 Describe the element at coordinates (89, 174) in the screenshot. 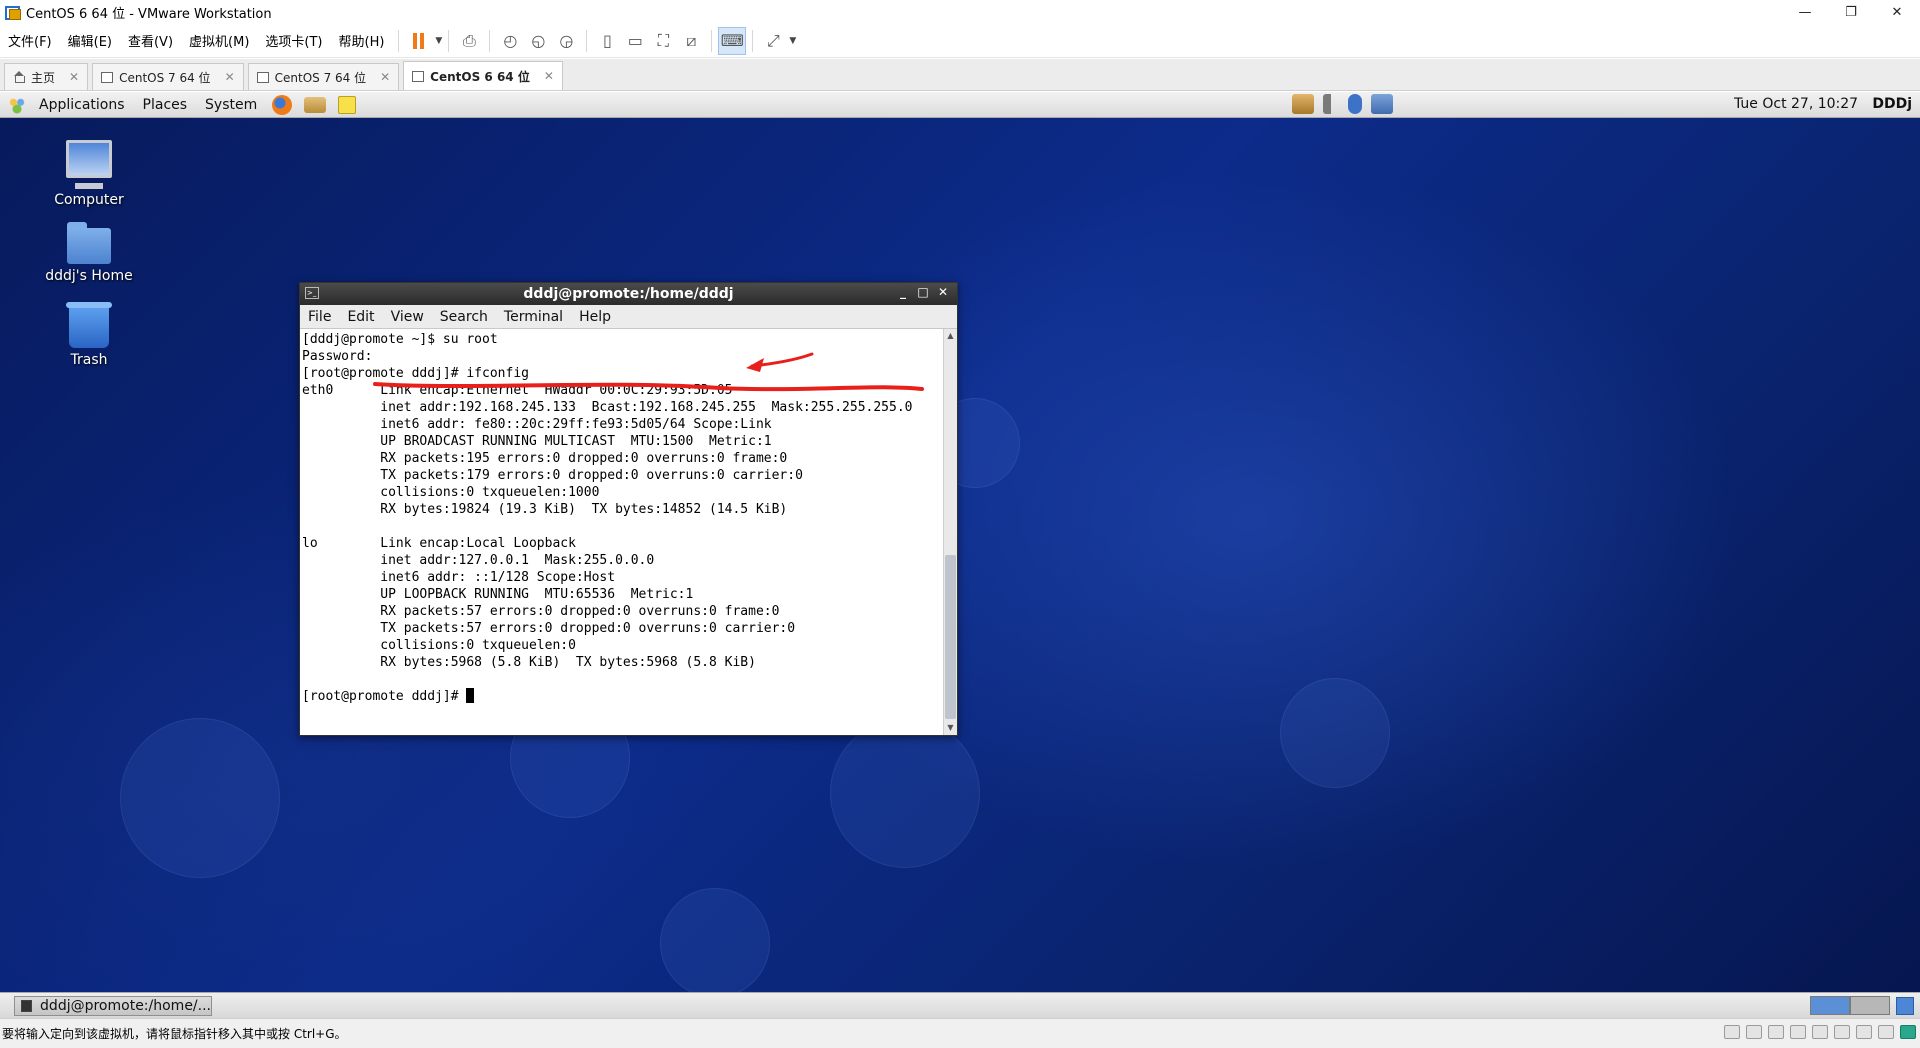

I see `desktop-icon-computer: Computer` at that location.